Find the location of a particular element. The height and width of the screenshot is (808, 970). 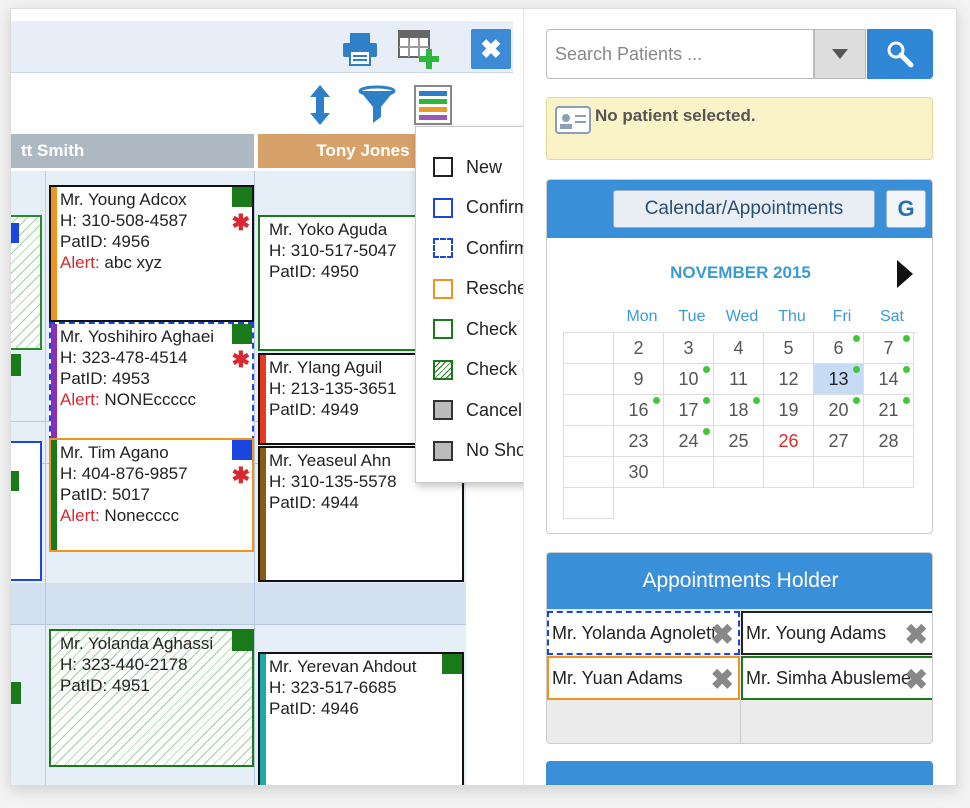

calendar-day: 5 is located at coordinates (789, 348).